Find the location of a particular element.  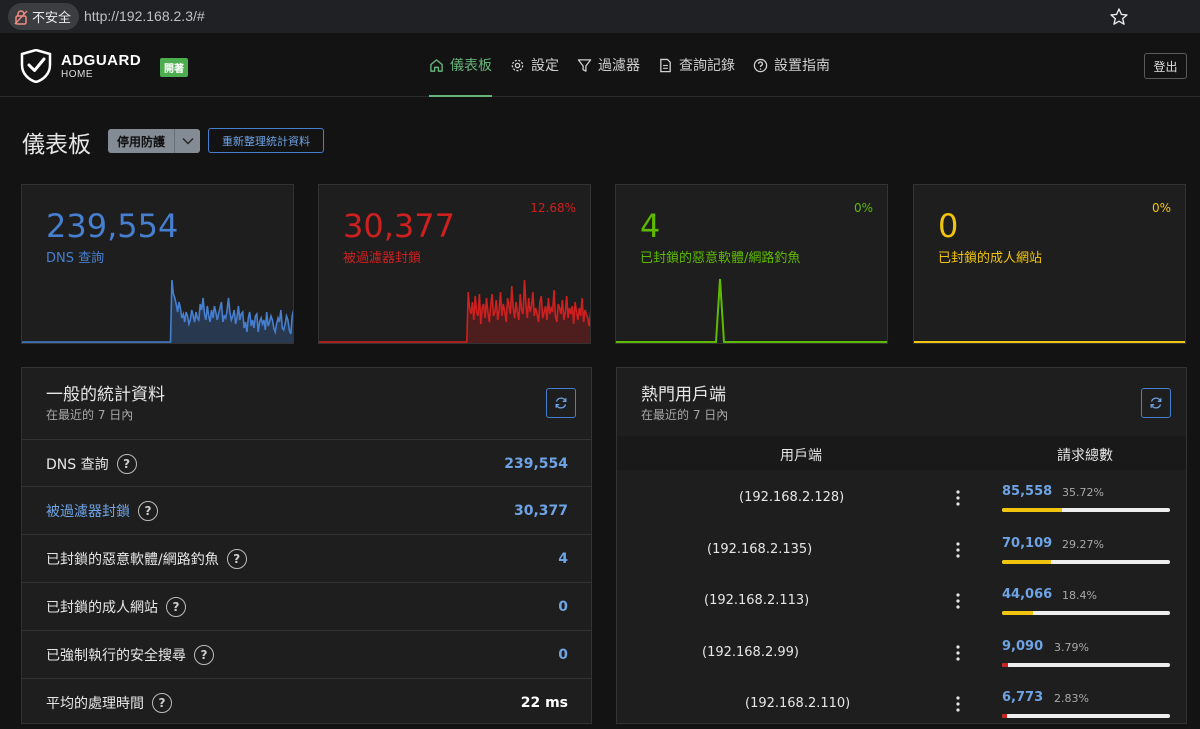

nav-filters: 過濾器 is located at coordinates (608, 65).